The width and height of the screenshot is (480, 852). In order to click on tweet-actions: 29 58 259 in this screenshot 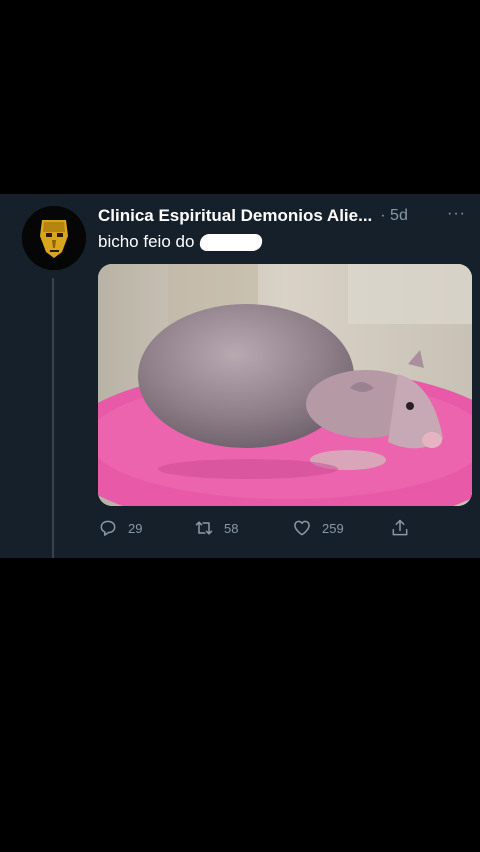, I will do `click(263, 528)`.